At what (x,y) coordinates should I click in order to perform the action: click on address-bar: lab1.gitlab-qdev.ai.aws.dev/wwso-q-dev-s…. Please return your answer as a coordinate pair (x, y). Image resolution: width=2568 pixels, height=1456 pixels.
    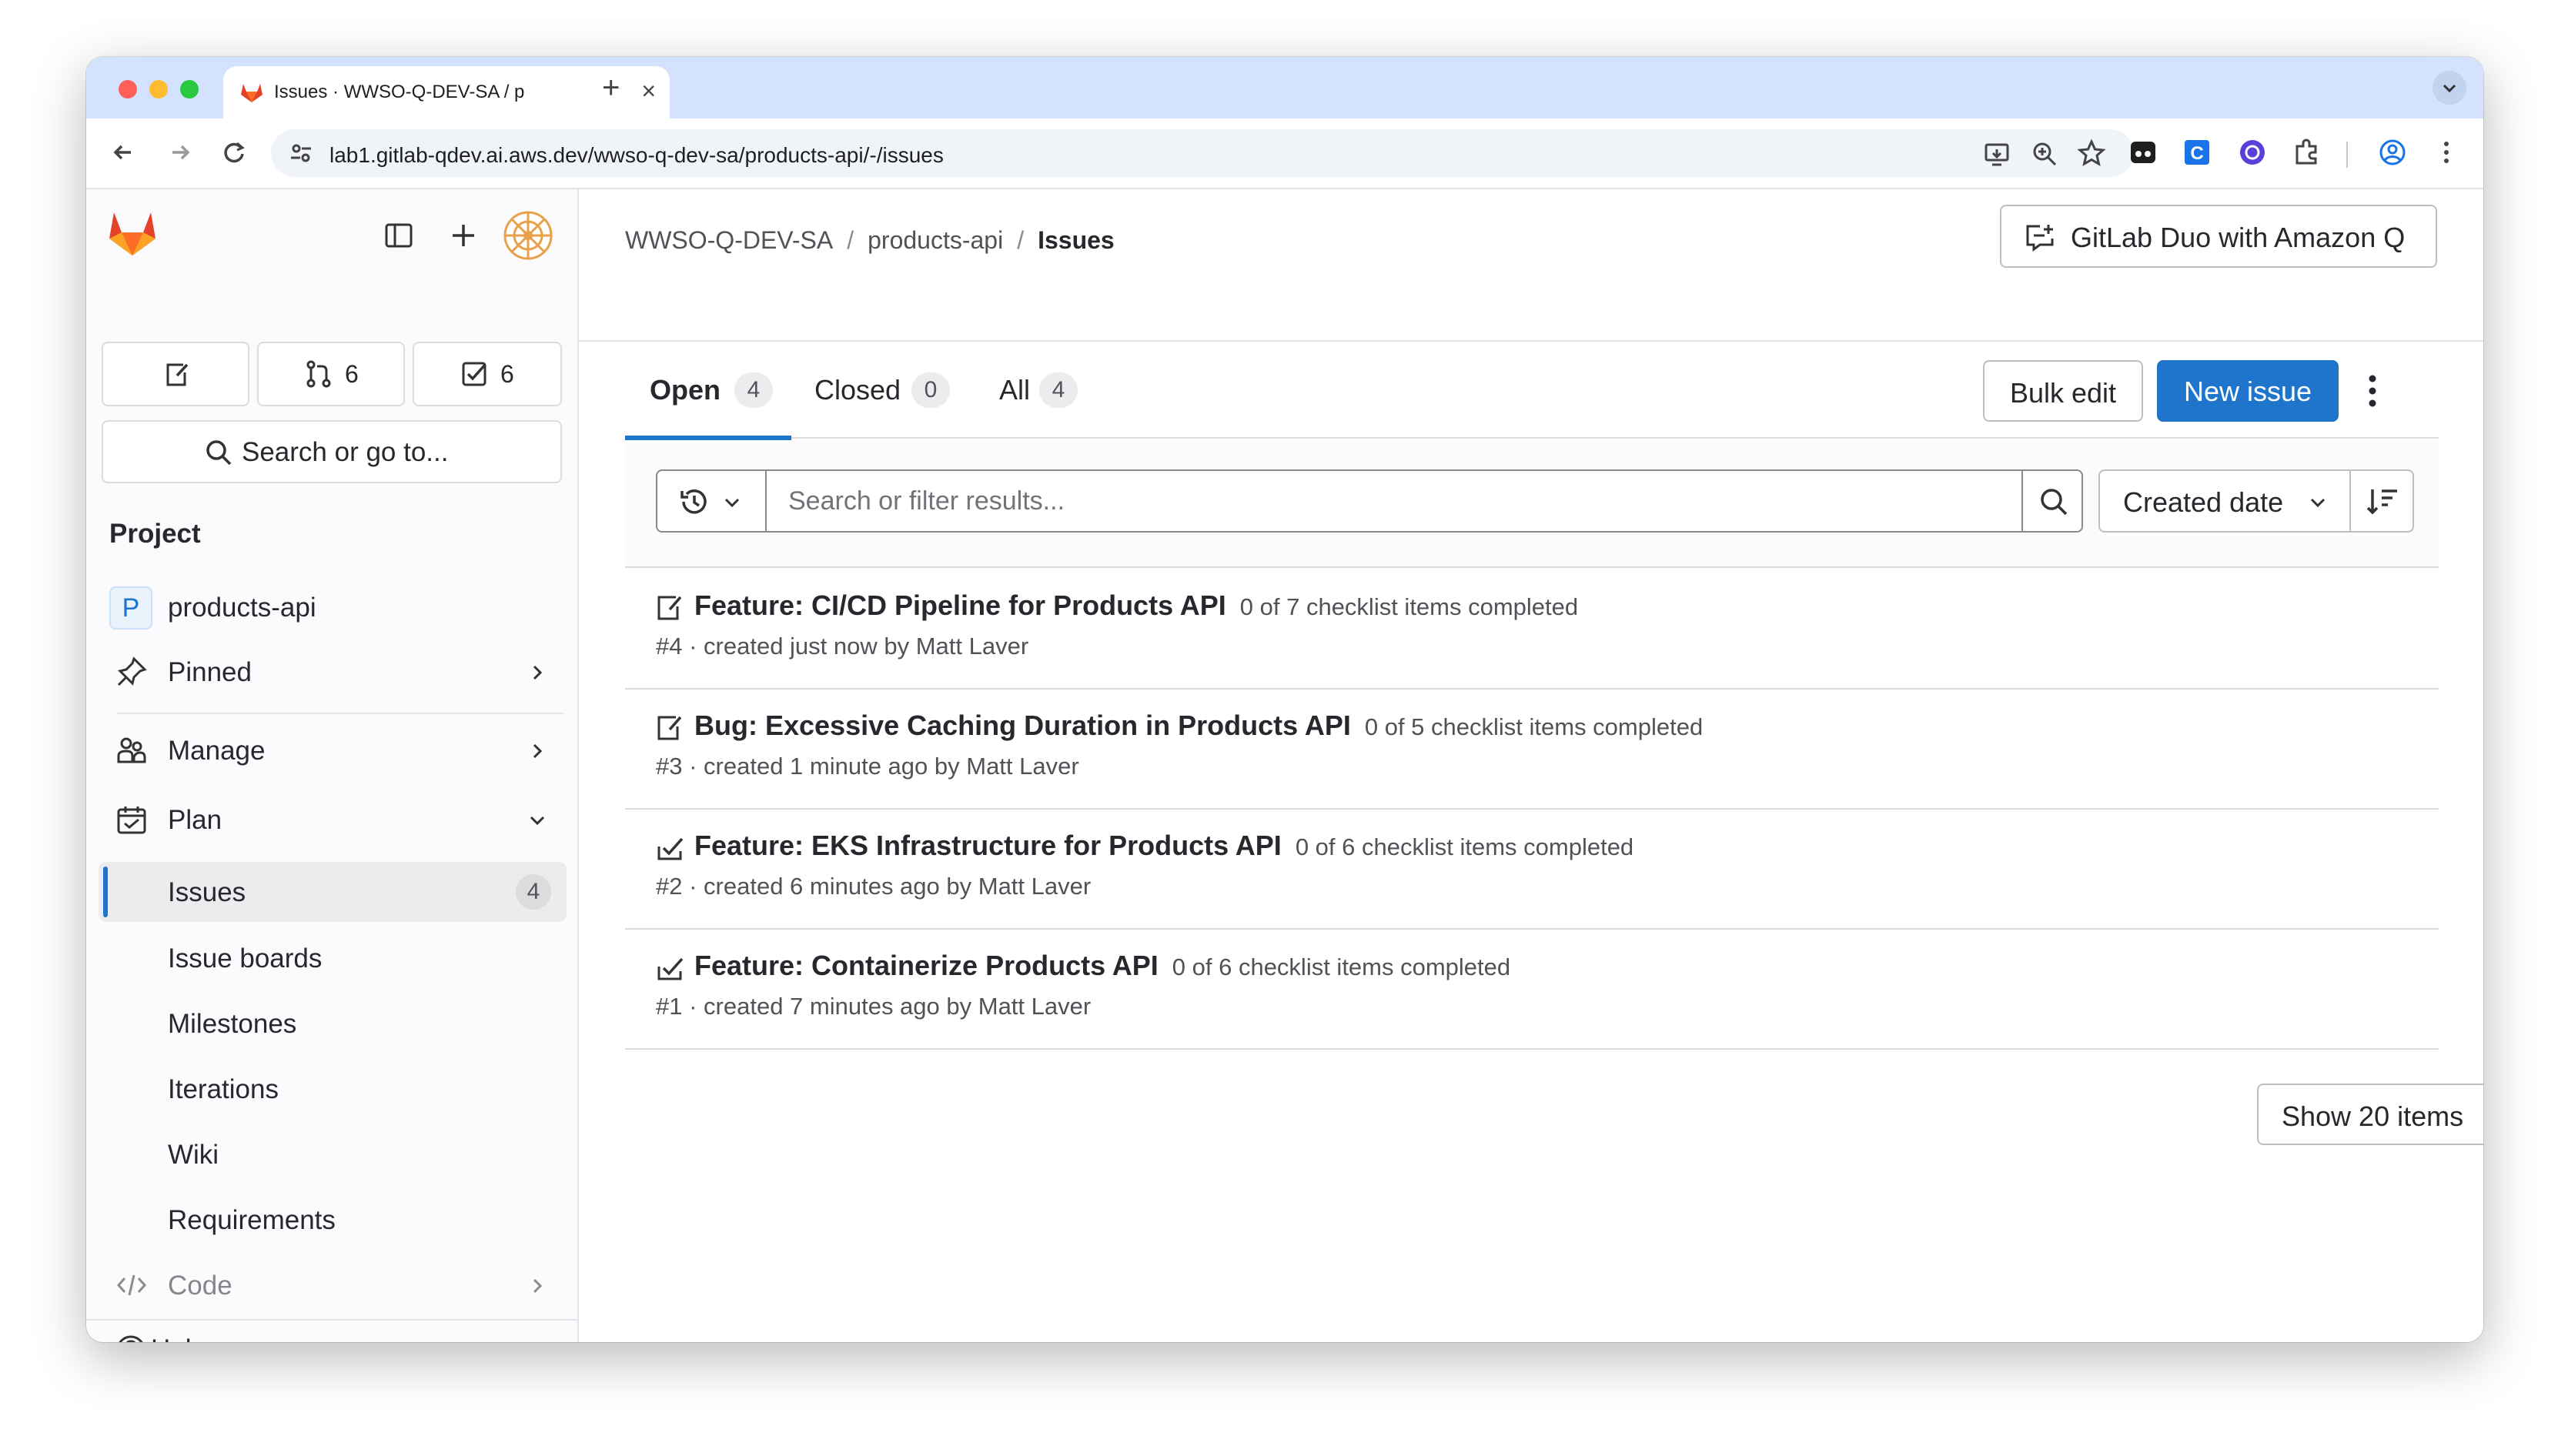
    Looking at the image, I should click on (1202, 153).